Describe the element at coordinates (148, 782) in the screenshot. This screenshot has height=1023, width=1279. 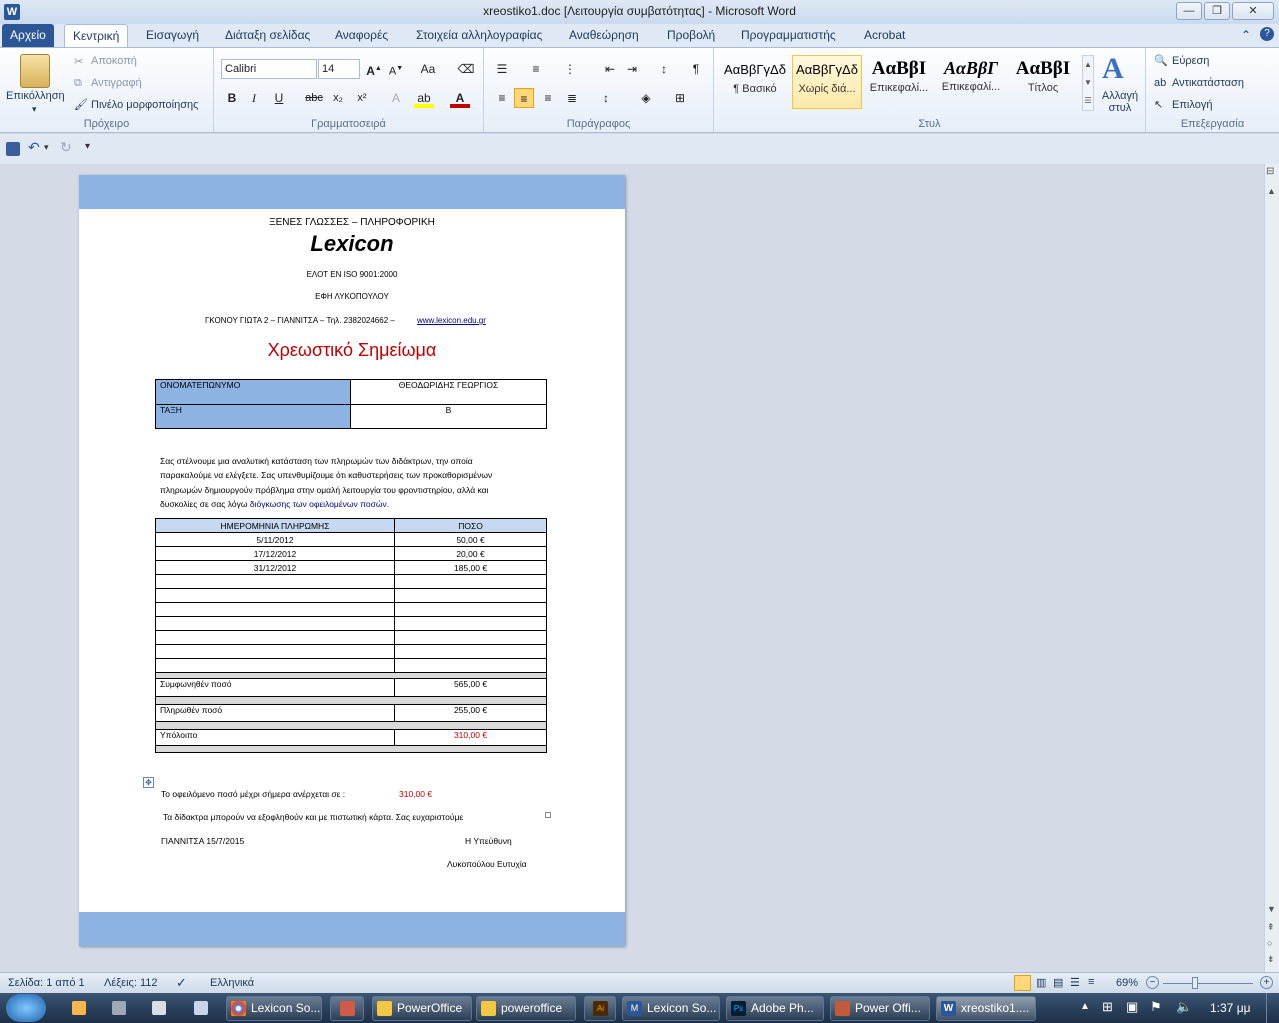
I see `table-move-handle-icon: ✥` at that location.